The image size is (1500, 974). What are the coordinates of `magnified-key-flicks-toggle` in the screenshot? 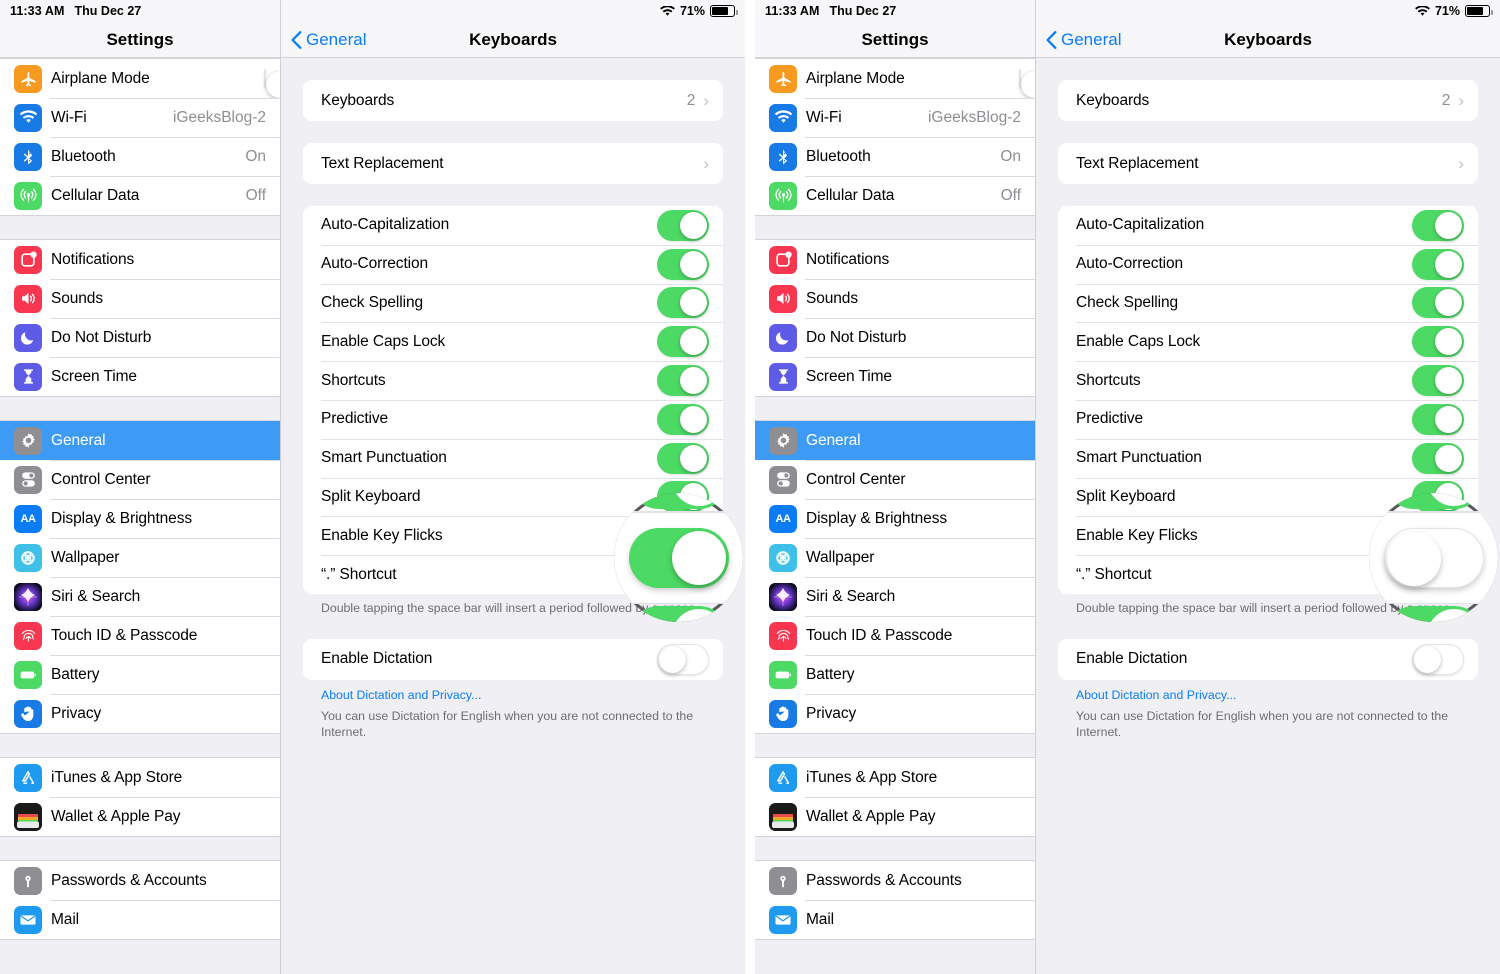 It's located at (678, 557).